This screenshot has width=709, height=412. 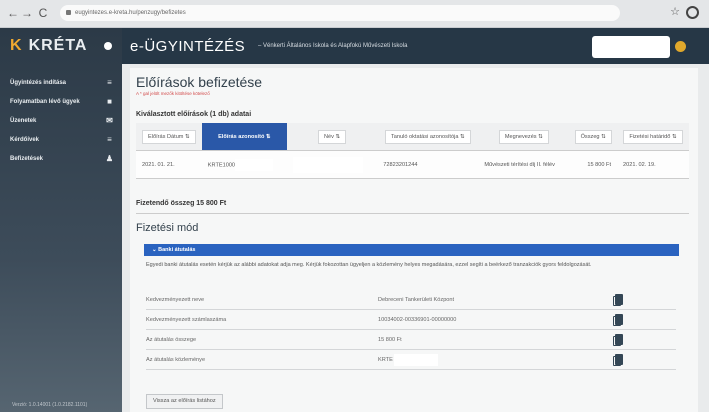 What do you see at coordinates (631, 47) in the screenshot?
I see `user-name-redacted` at bounding box center [631, 47].